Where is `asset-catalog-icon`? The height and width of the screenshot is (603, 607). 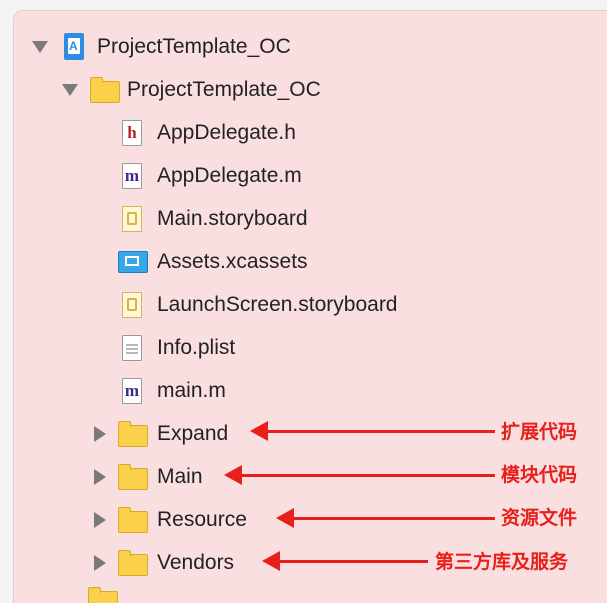 asset-catalog-icon is located at coordinates (133, 262).